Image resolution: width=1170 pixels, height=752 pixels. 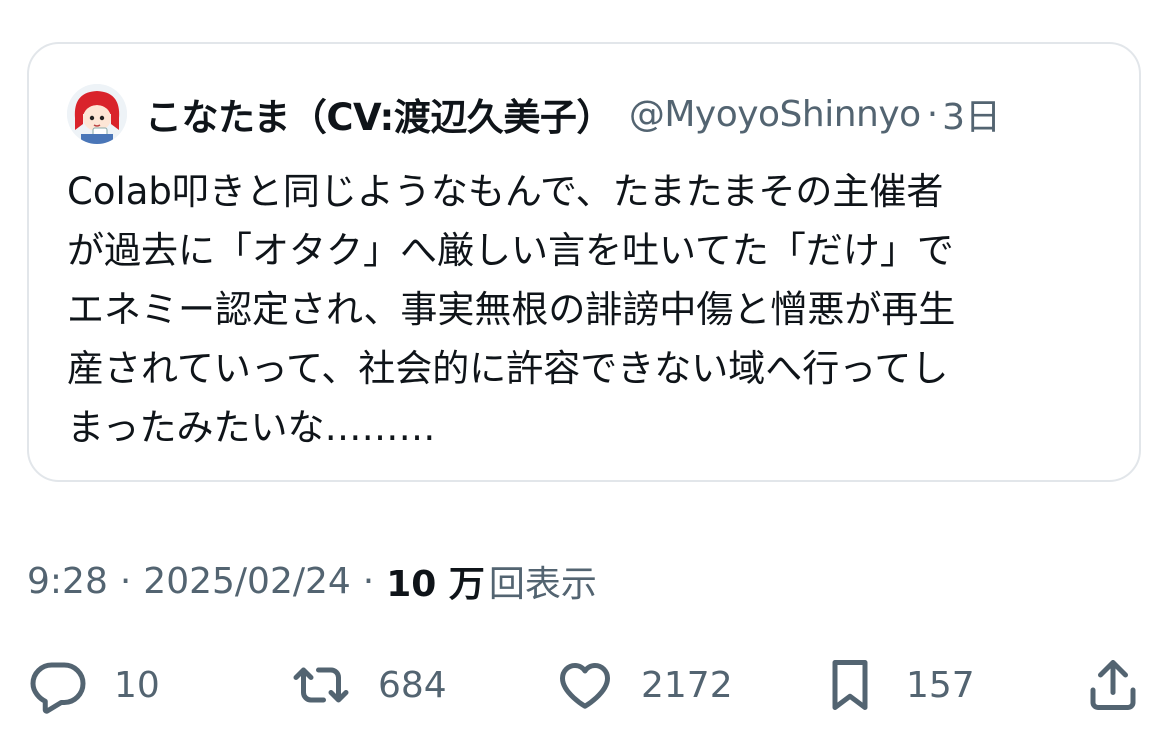 I want to click on views-count: 10 万, so click(x=435, y=581).